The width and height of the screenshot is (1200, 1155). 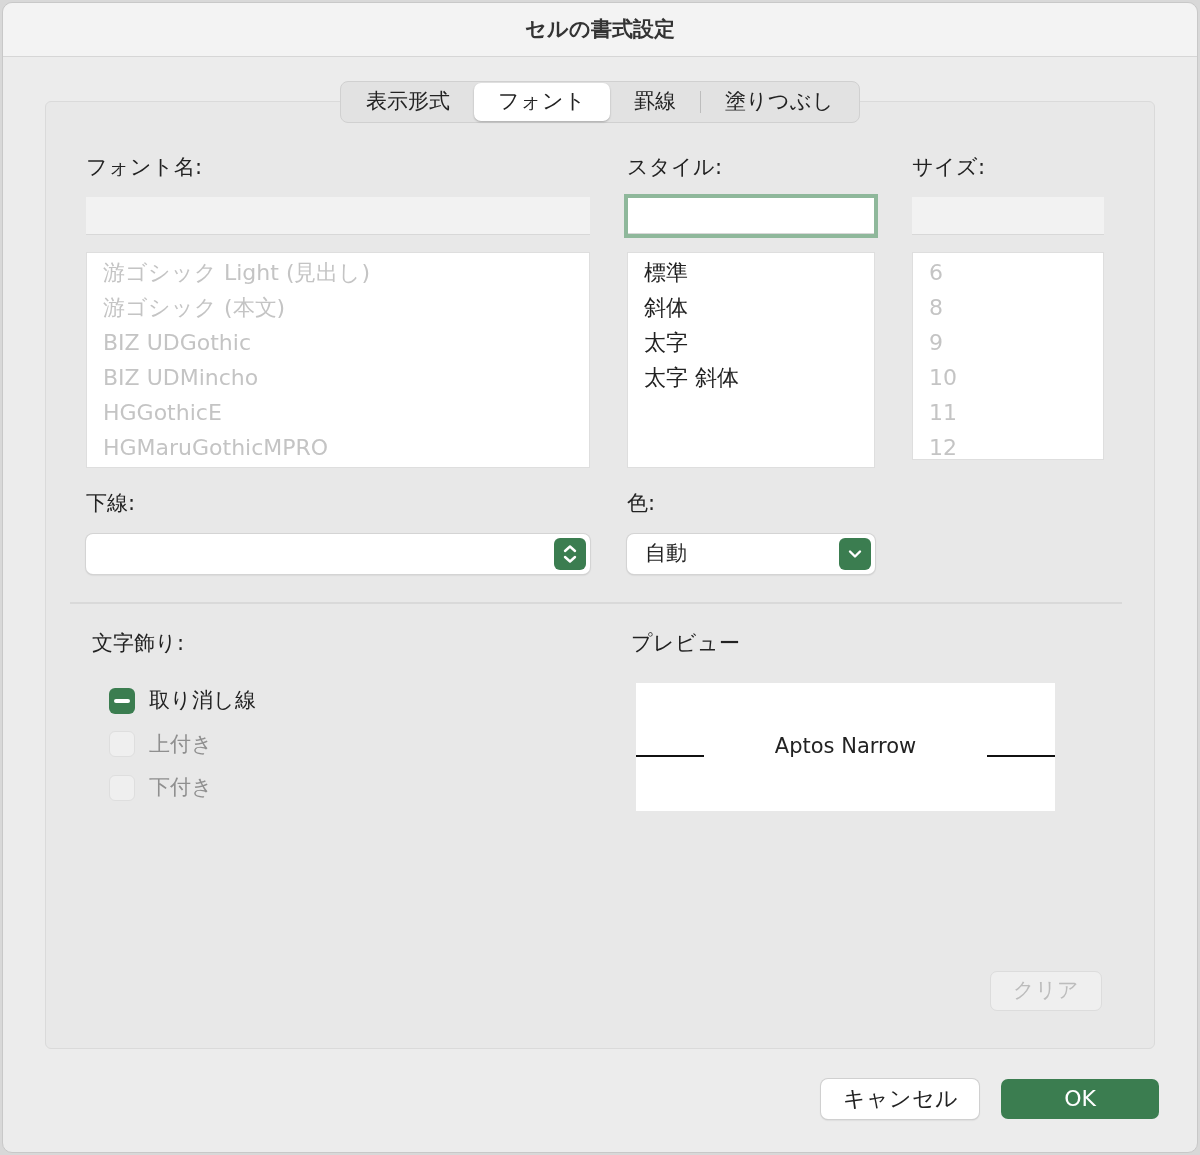 I want to click on checkbox, so click(x=122, y=700).